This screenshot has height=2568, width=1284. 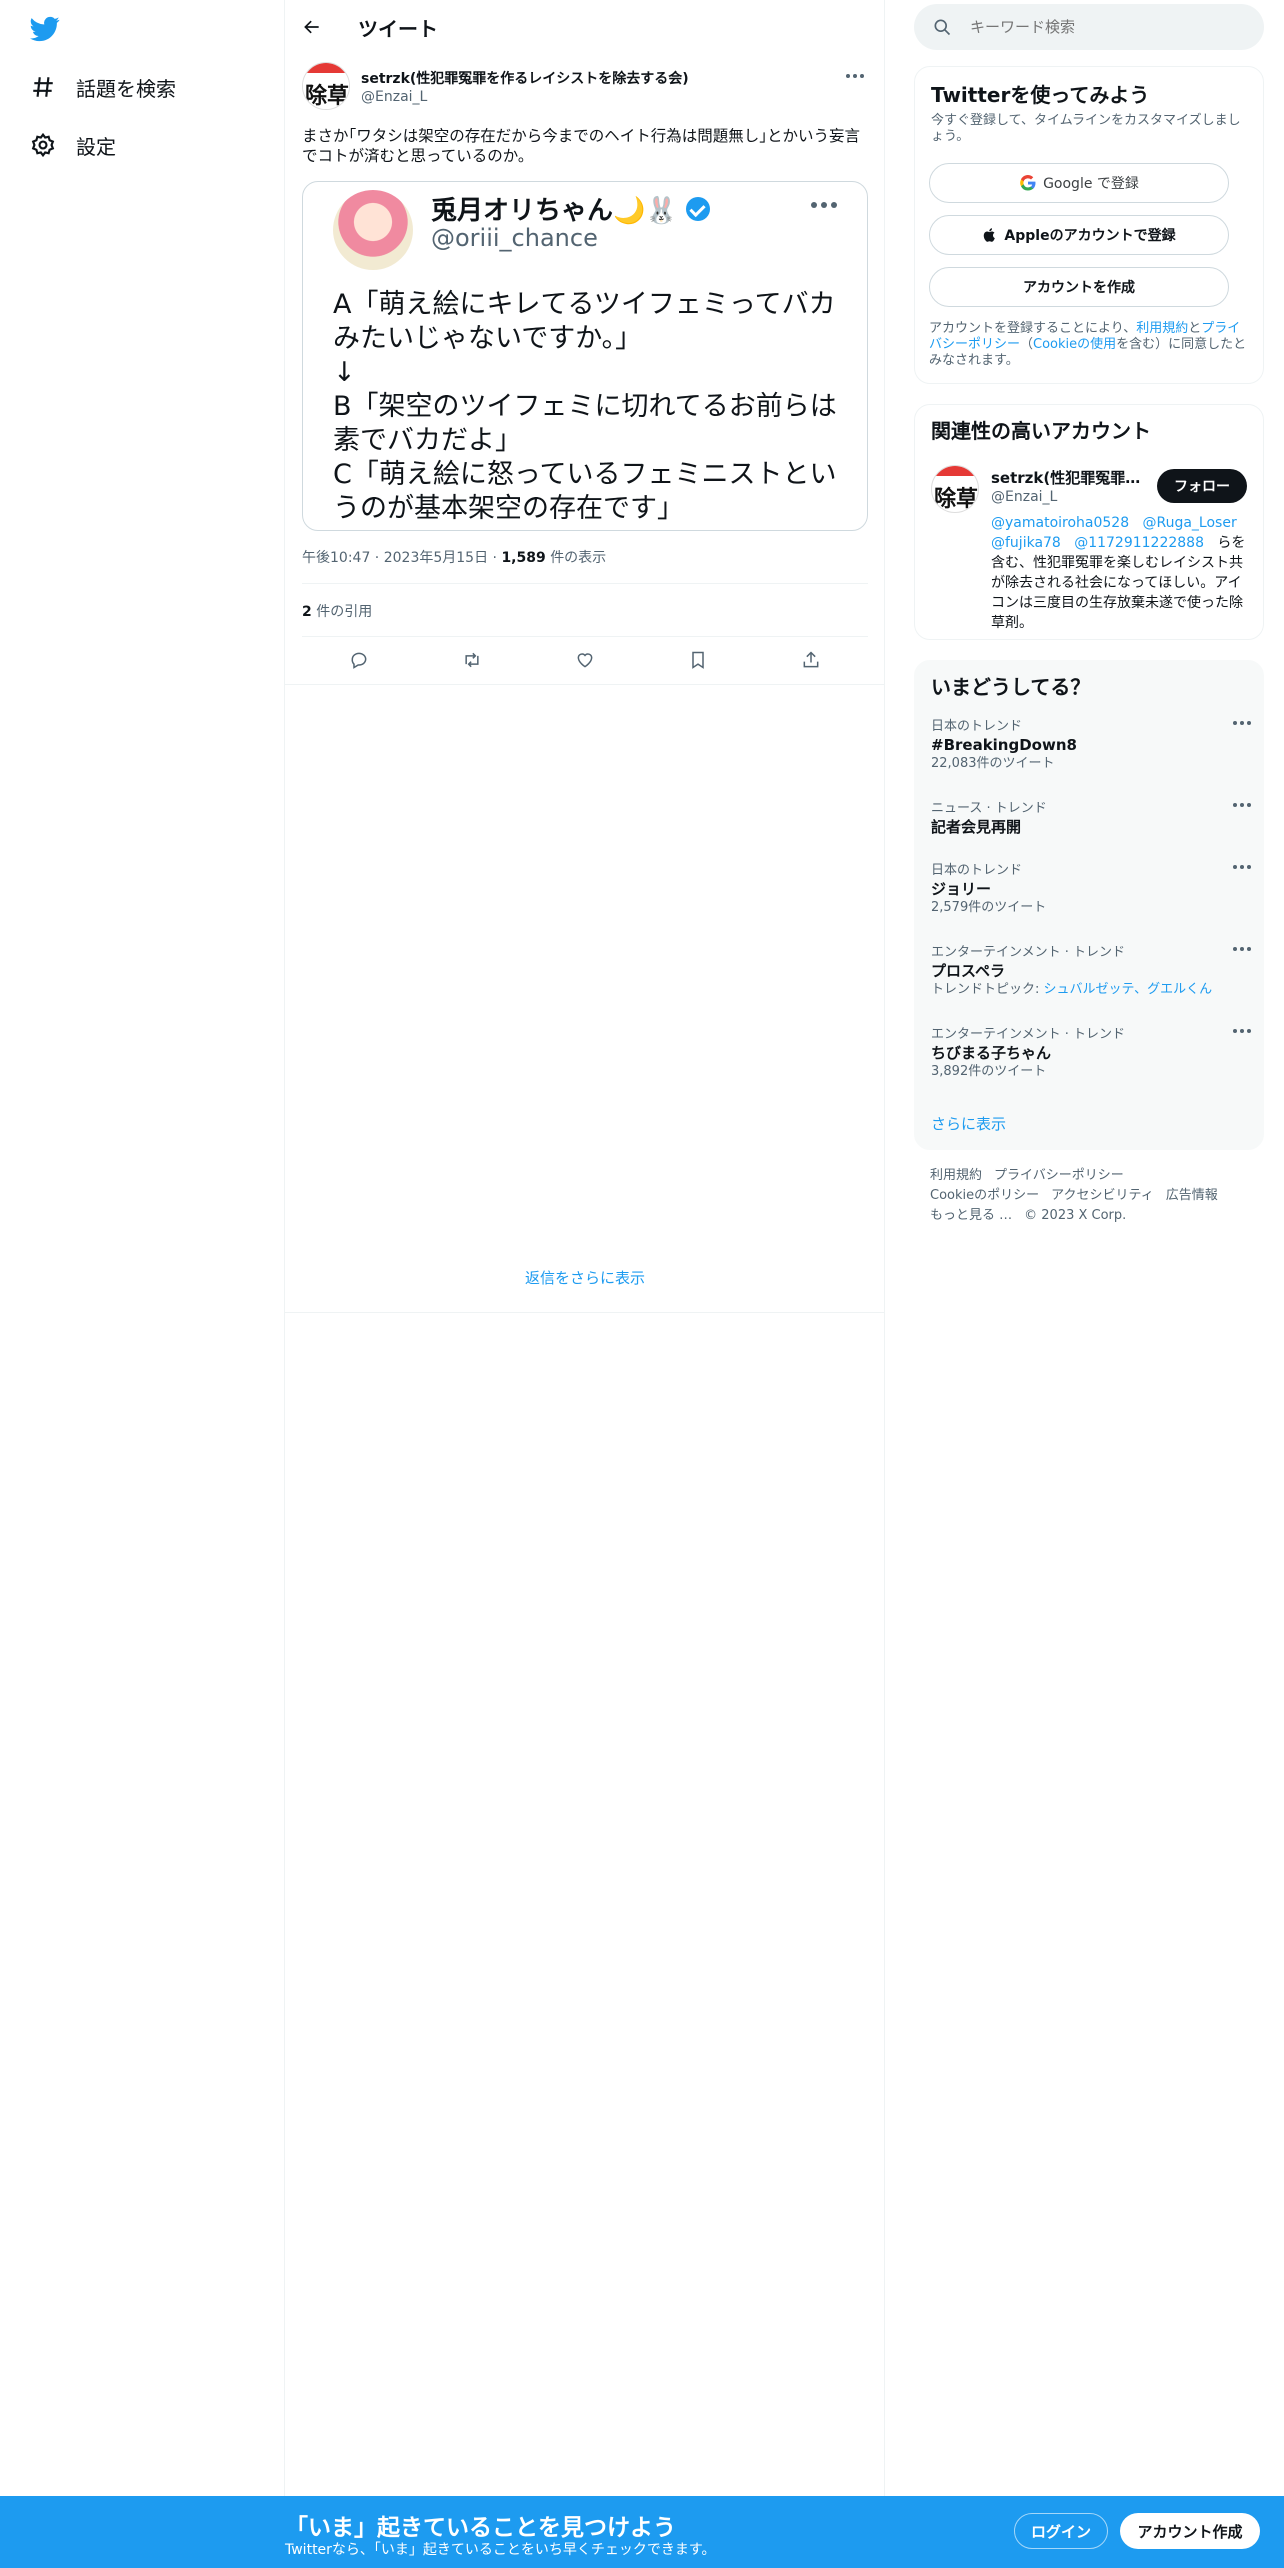 I want to click on author-name: setrzk(性犯罪冤罪を作るレイシストを除去する会), so click(x=525, y=78).